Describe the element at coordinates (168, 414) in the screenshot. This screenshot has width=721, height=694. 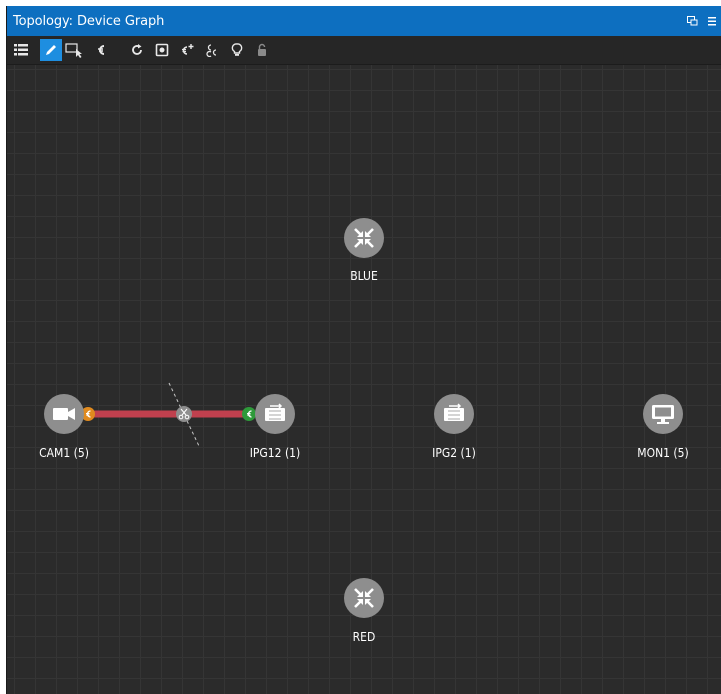
I see `link-cam1-ipg12` at that location.